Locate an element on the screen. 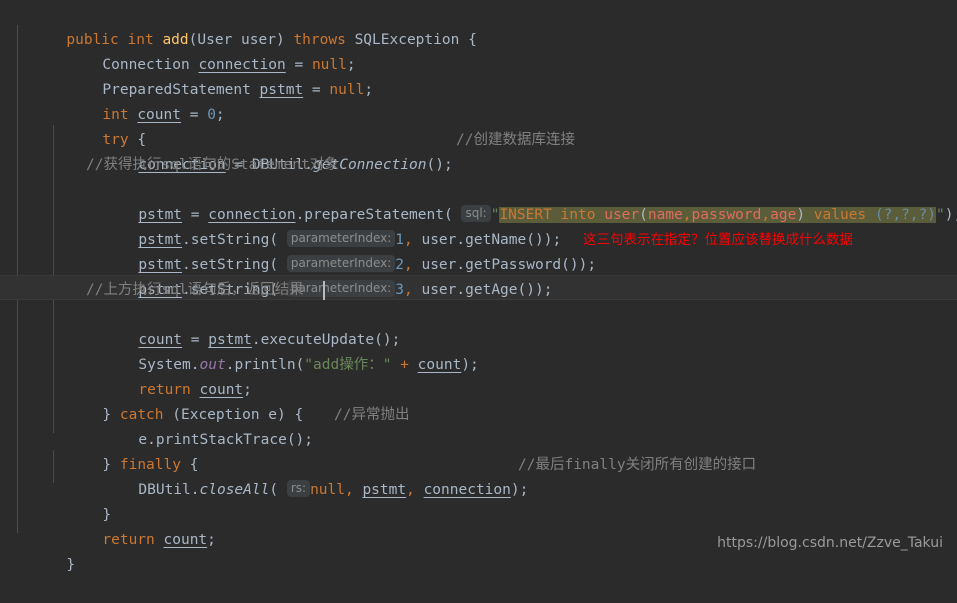 The height and width of the screenshot is (603, 957). brace-close: } is located at coordinates (71, 565).